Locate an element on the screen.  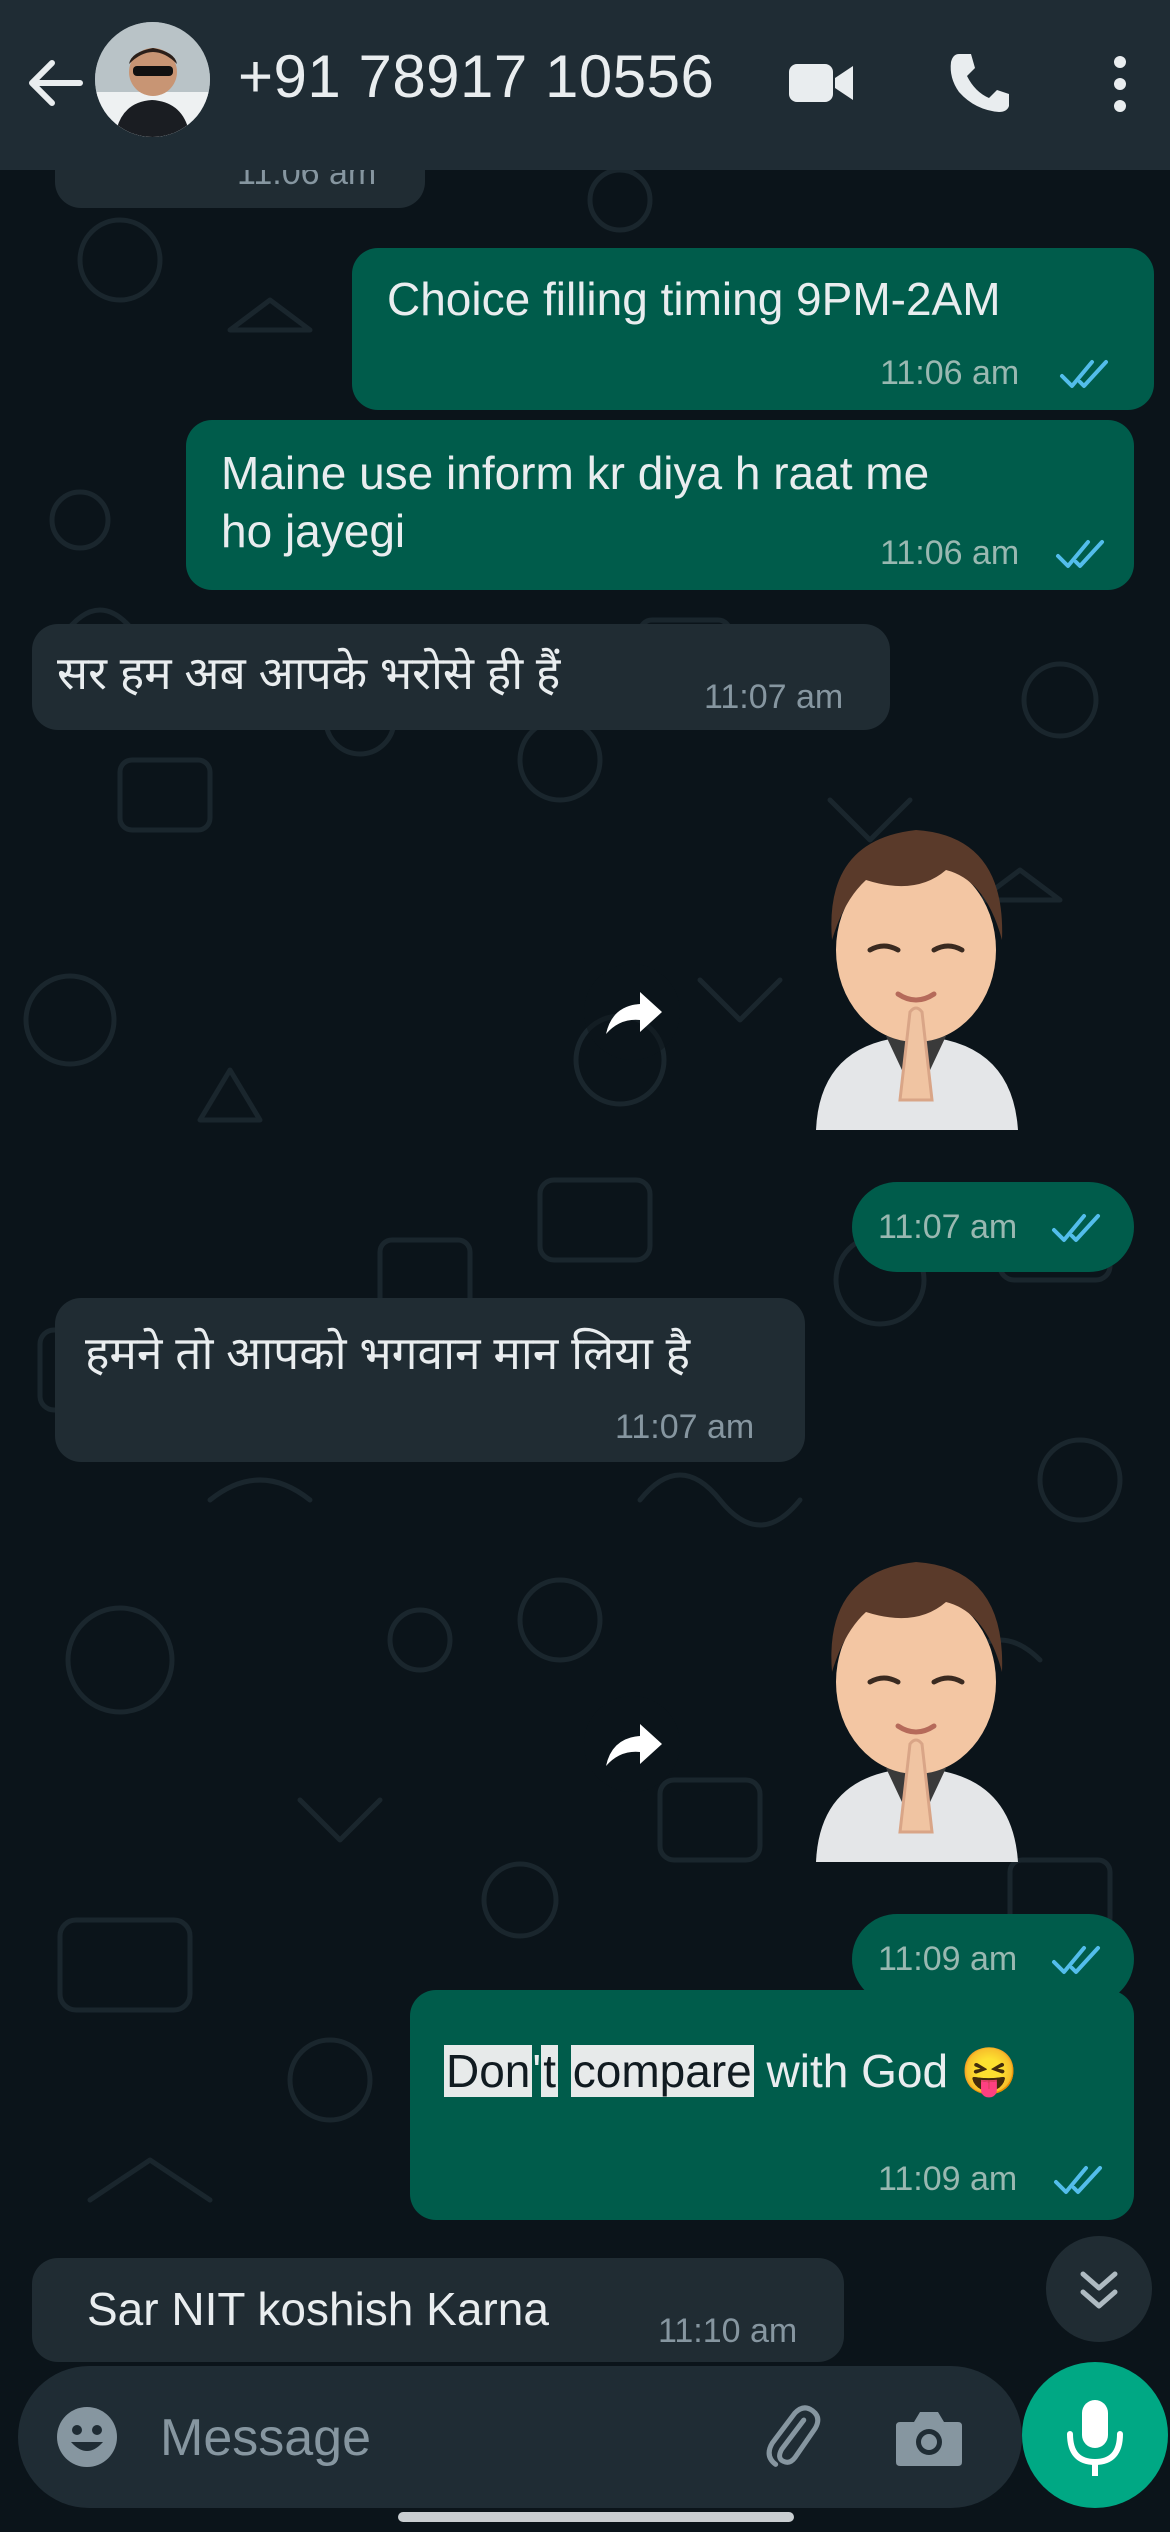
voice-message-button is located at coordinates (1095, 2435).